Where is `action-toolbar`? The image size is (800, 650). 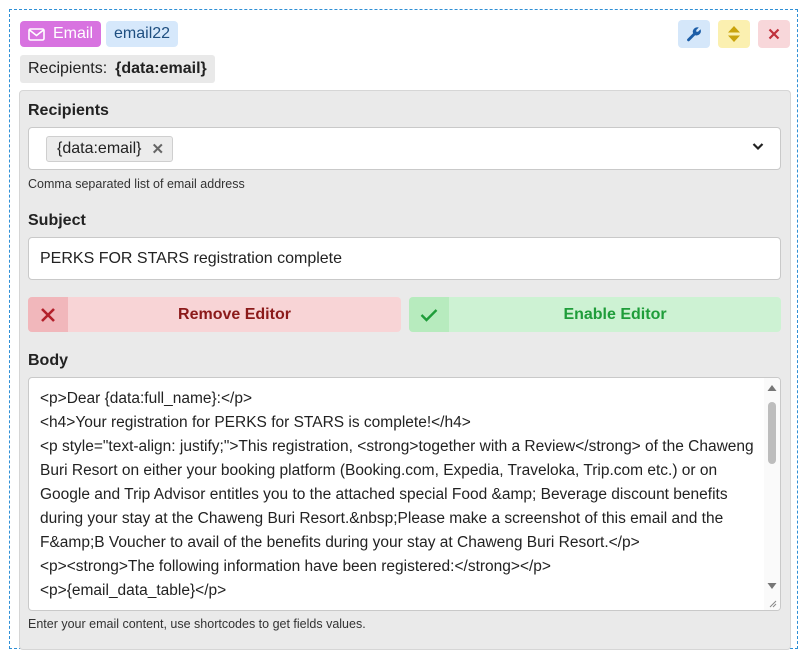
action-toolbar is located at coordinates (734, 34).